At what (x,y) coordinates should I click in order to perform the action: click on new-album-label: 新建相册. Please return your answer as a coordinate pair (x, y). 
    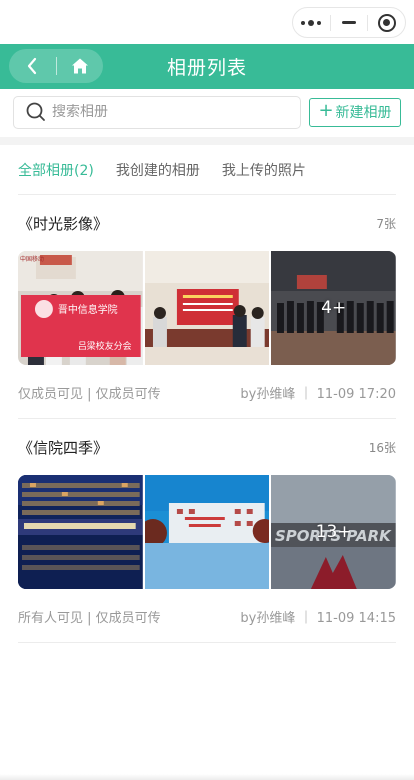
    Looking at the image, I should click on (363, 113).